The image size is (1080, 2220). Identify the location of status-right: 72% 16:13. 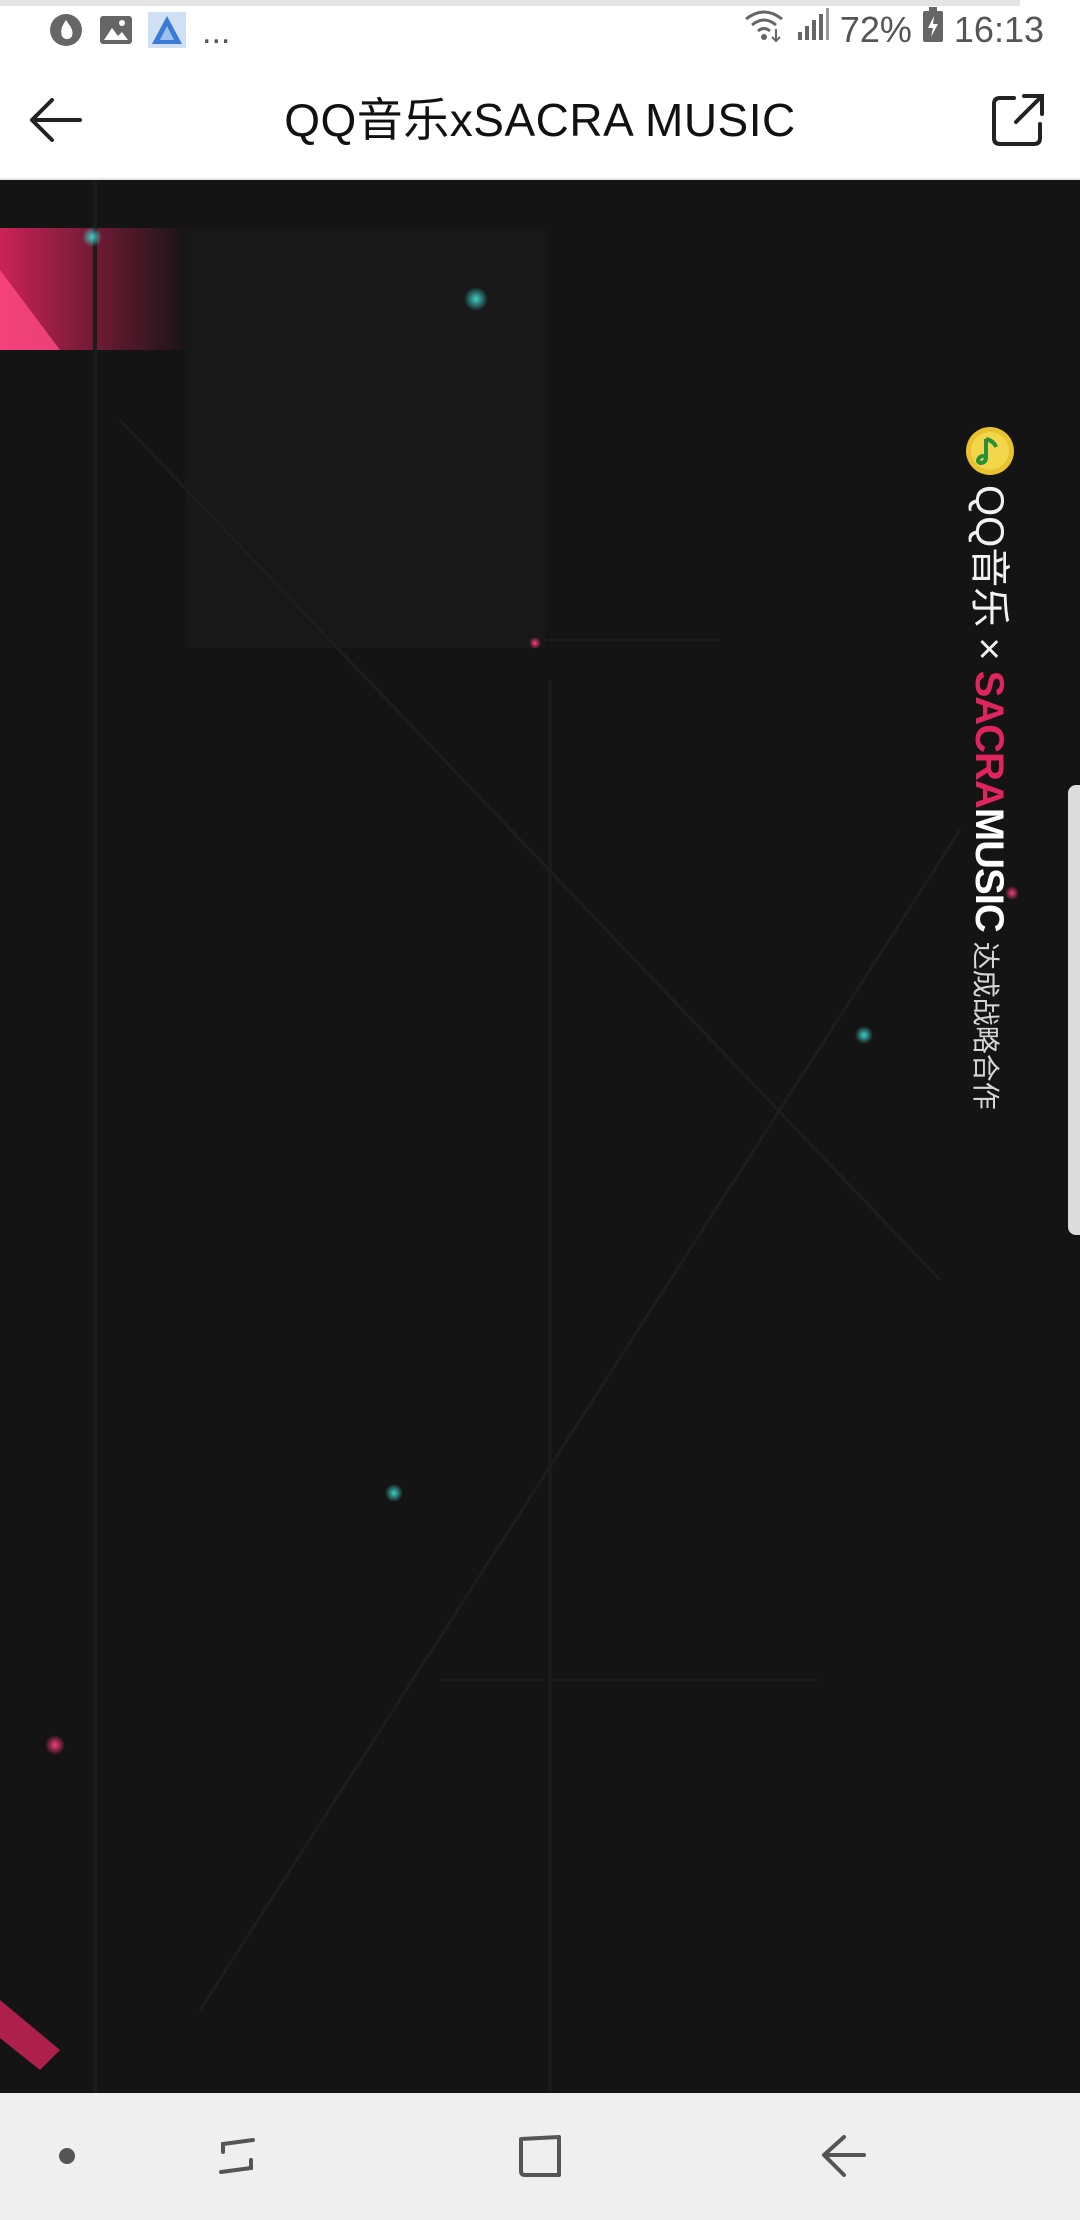
(893, 30).